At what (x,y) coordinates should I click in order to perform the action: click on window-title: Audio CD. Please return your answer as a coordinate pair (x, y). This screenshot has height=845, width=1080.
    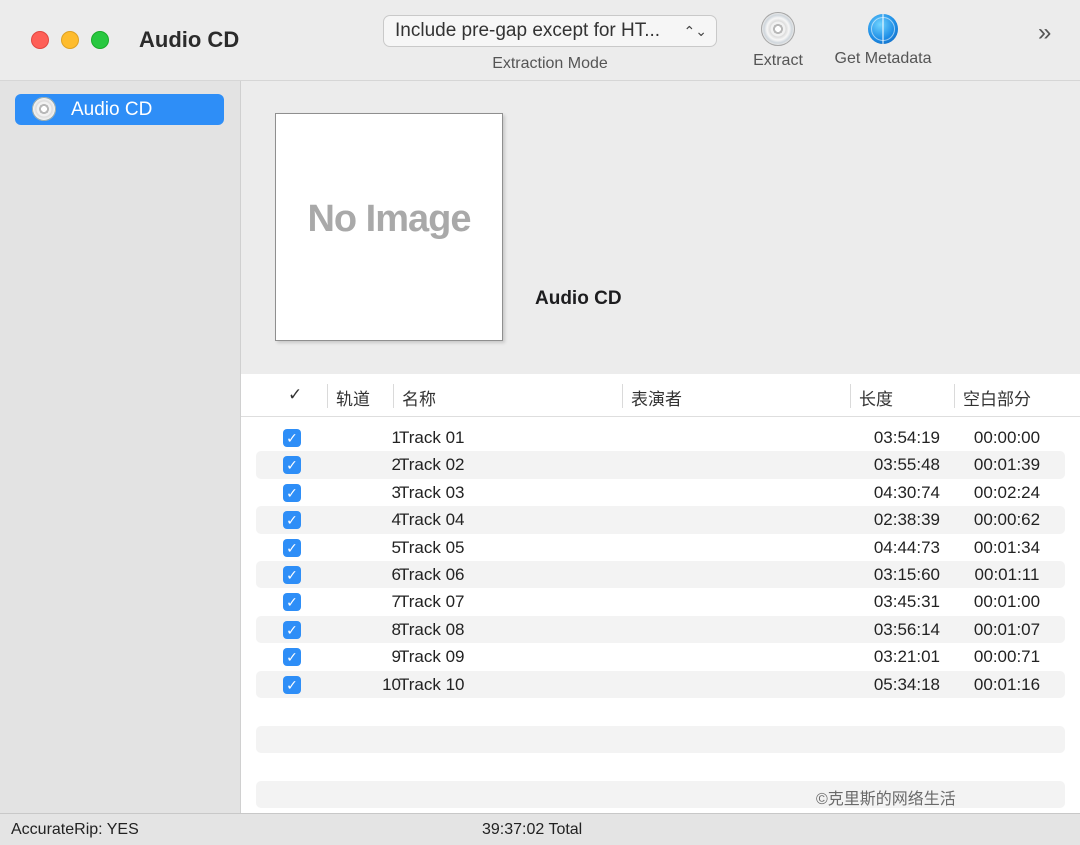
    Looking at the image, I should click on (189, 39).